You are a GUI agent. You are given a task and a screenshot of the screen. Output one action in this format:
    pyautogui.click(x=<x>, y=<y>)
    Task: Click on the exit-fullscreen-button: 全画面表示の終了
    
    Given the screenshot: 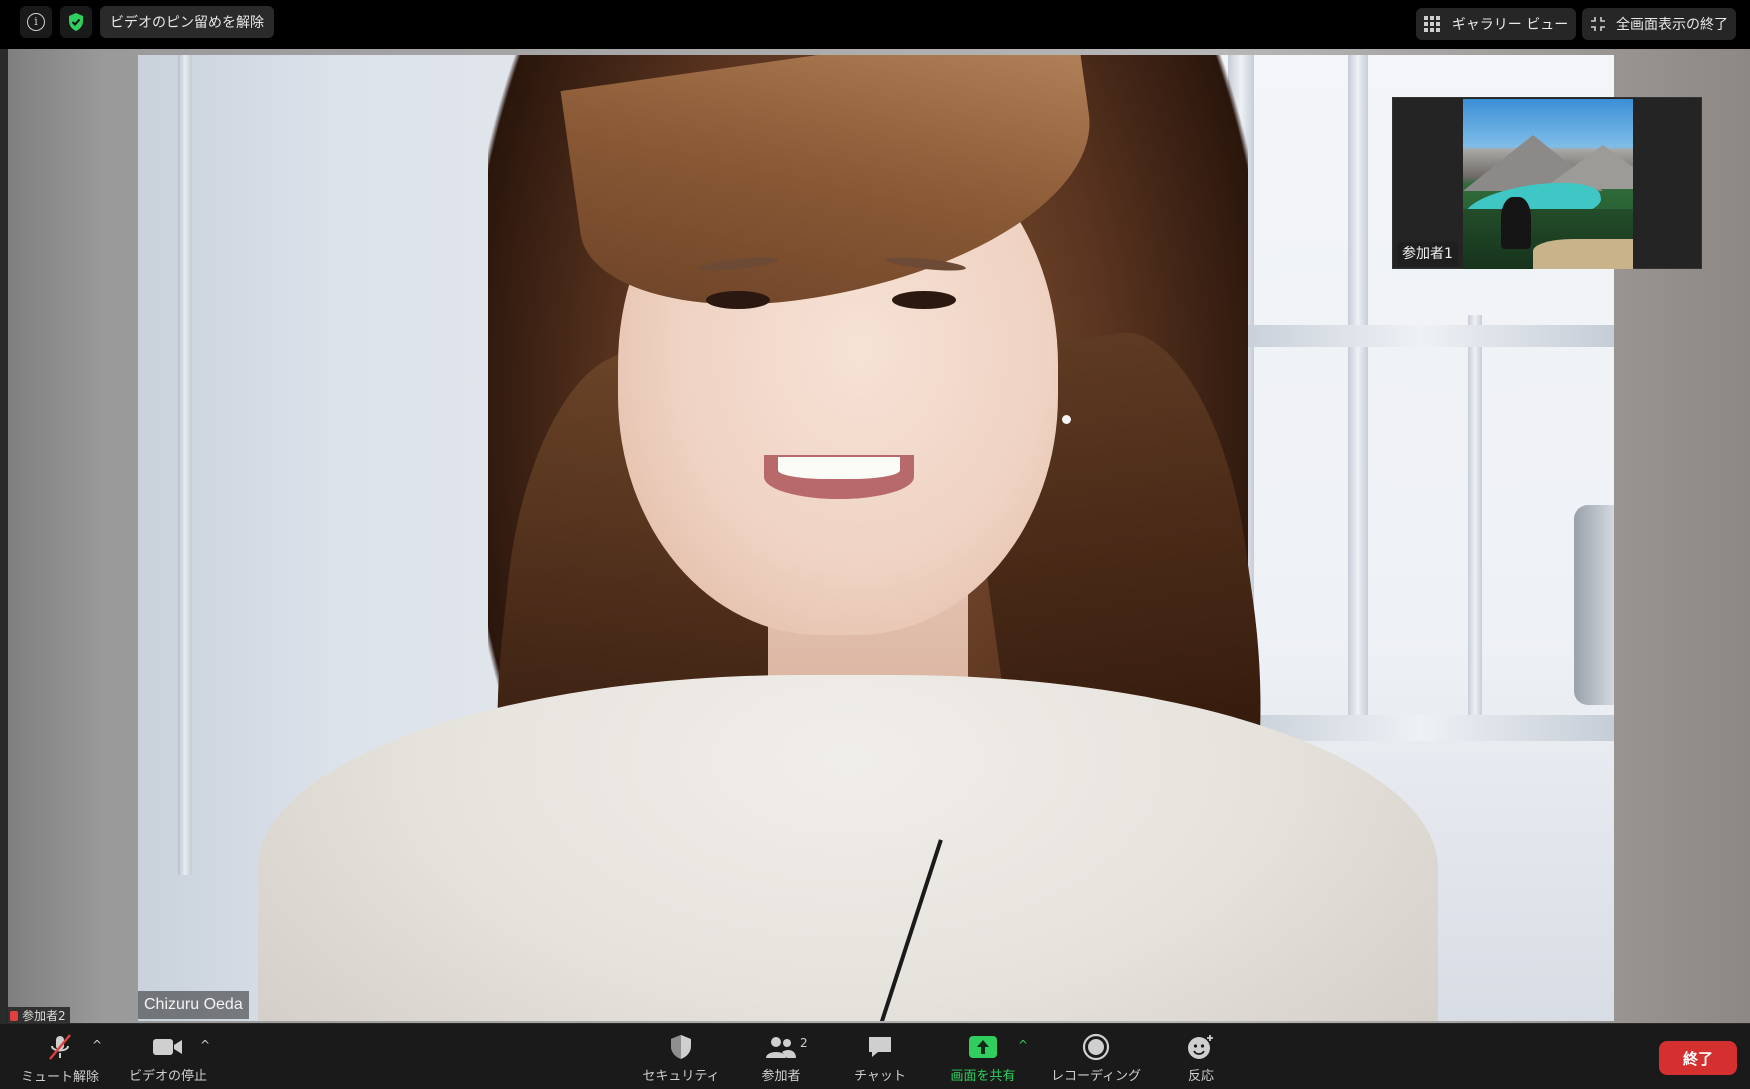 What is the action you would take?
    pyautogui.click(x=1659, y=24)
    